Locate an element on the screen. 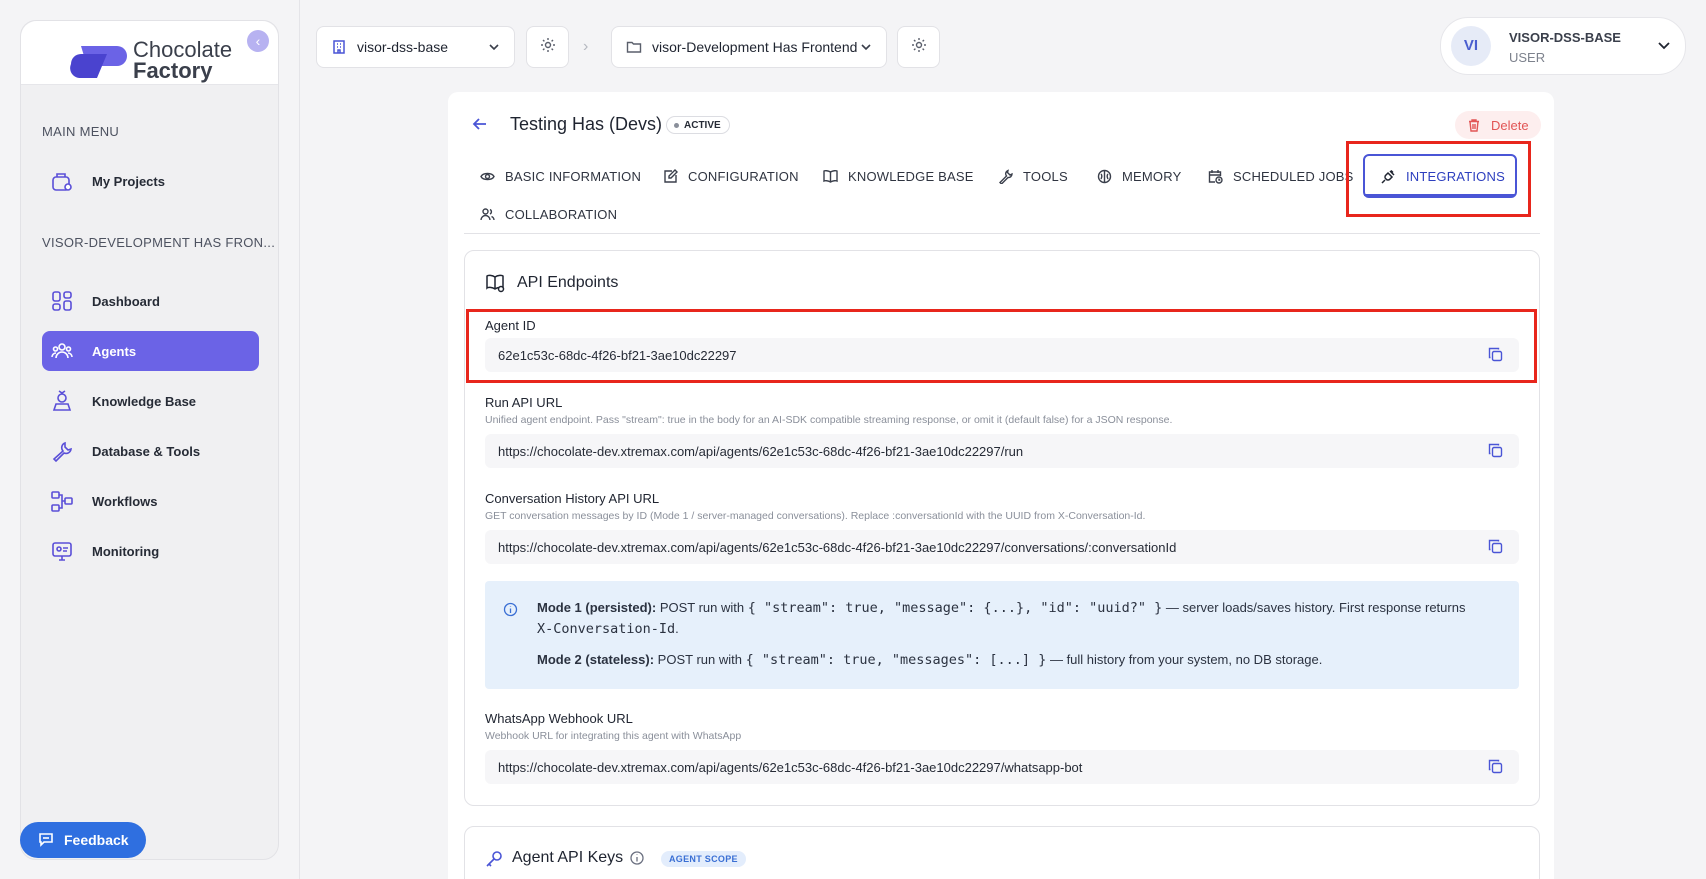  building-icon is located at coordinates (339, 47).